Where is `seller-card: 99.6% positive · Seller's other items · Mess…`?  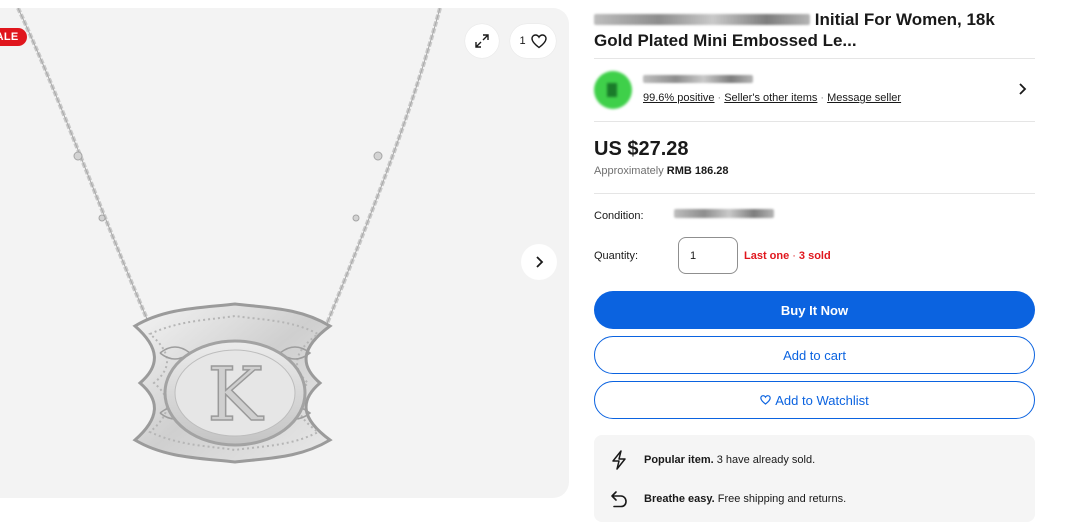 seller-card: 99.6% positive · Seller's other items · Mess… is located at coordinates (814, 91).